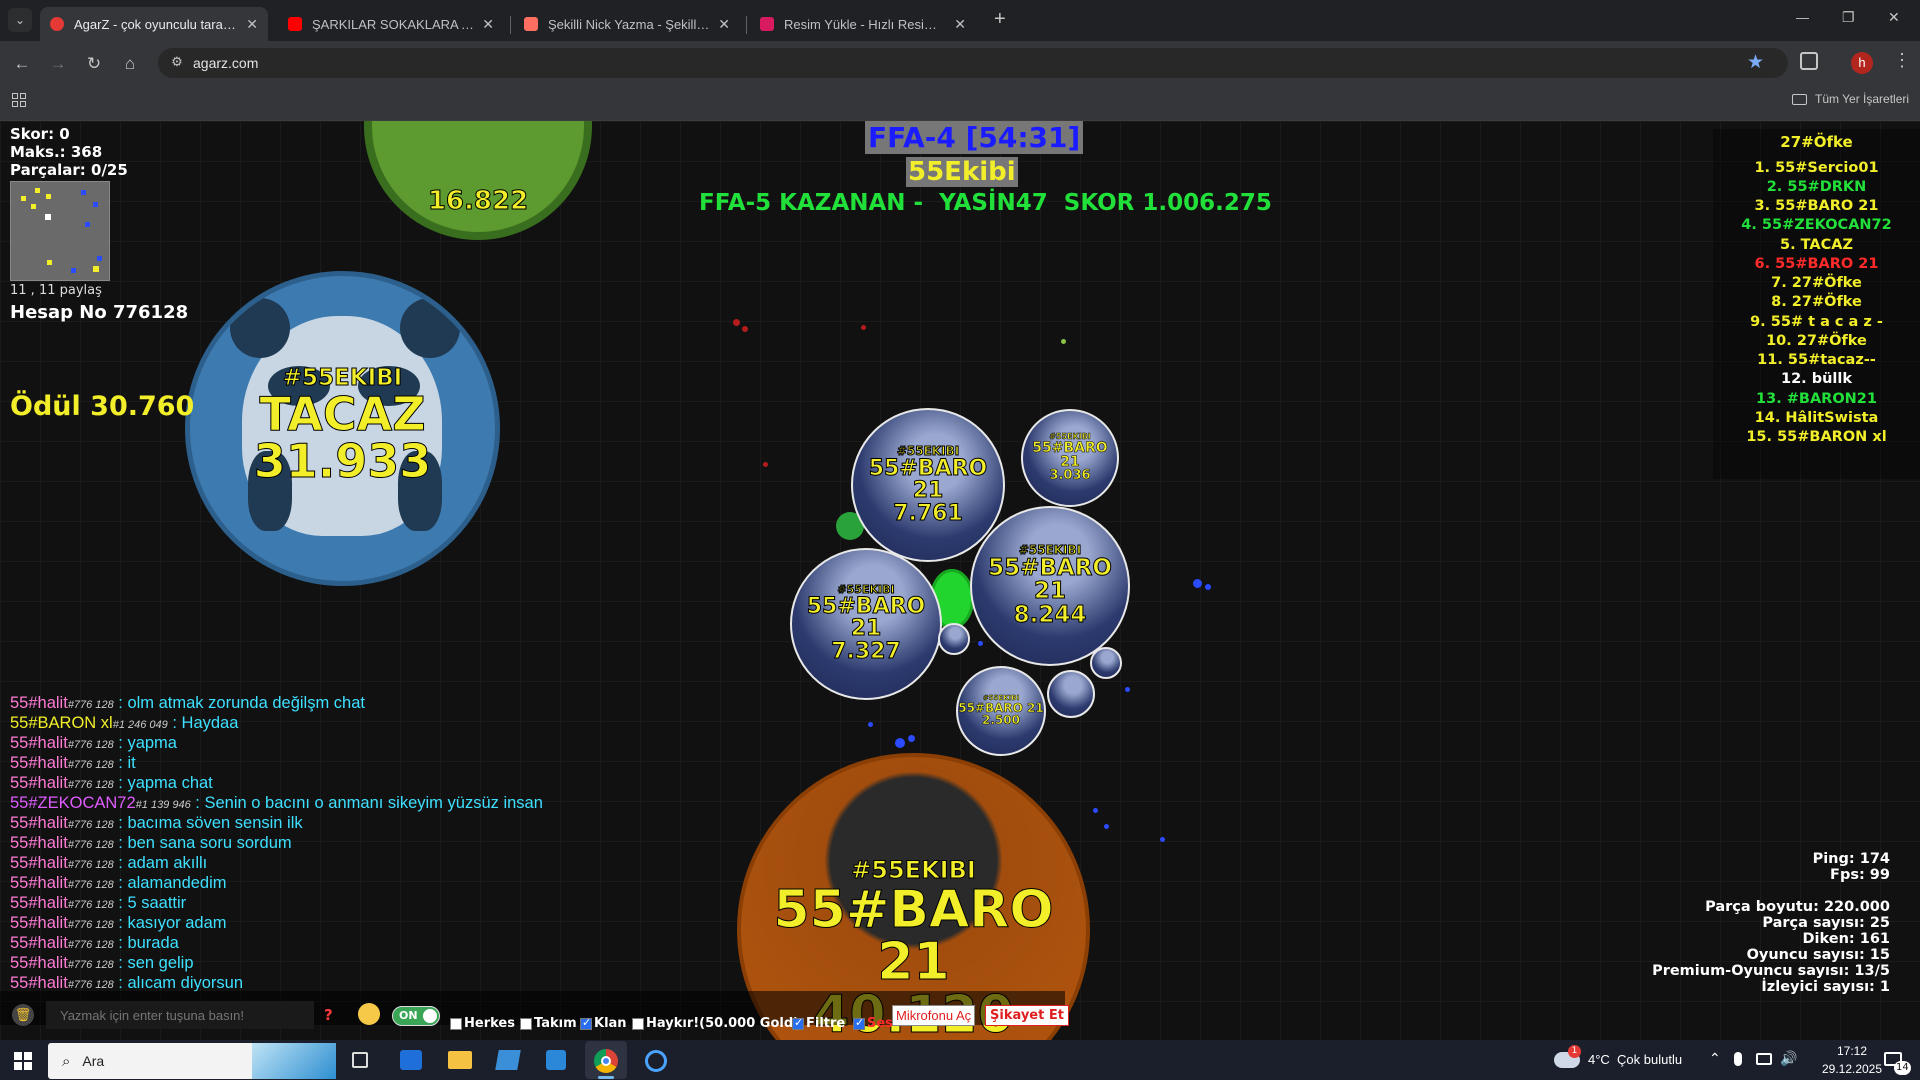 Image resolution: width=1920 pixels, height=1080 pixels. I want to click on checkbox-label: Filtre, so click(826, 1023).